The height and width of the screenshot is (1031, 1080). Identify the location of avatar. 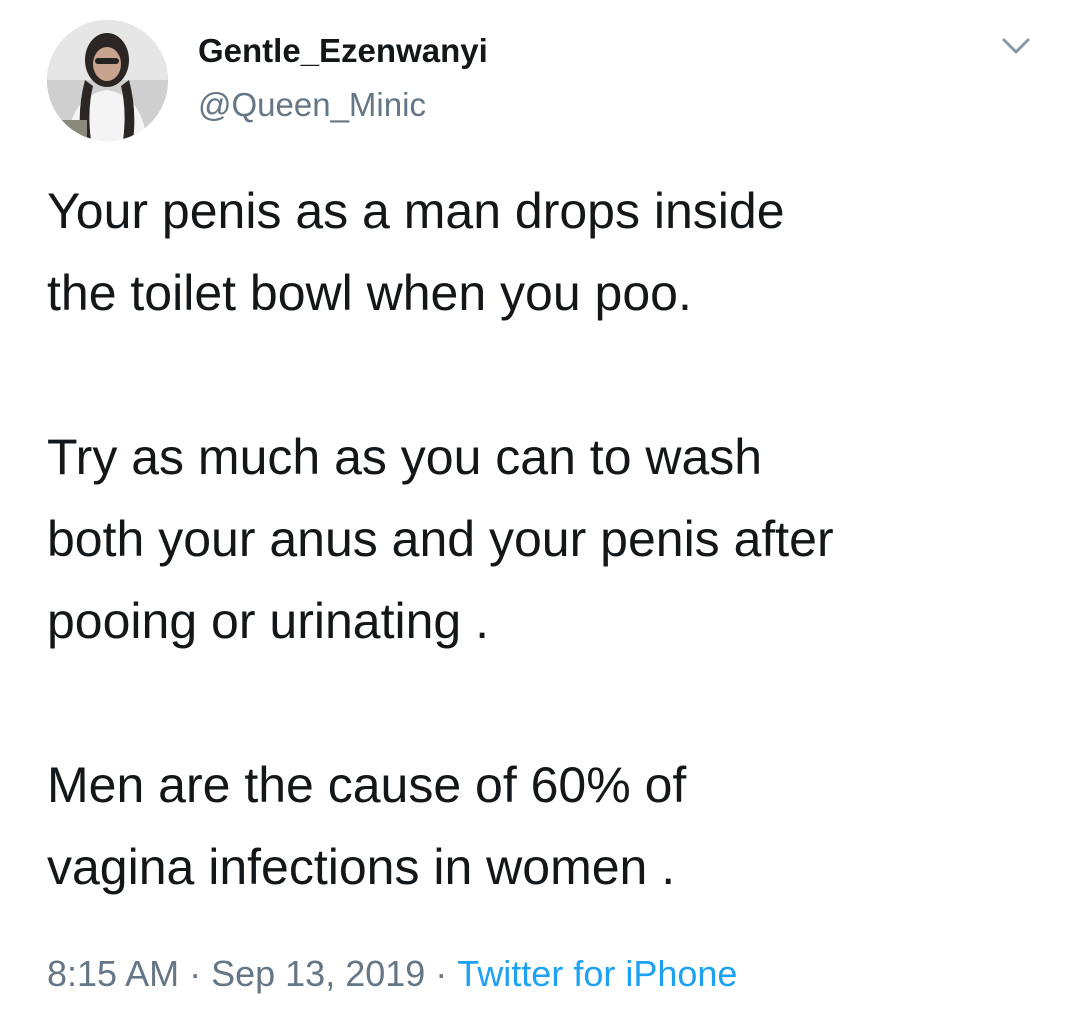
(107, 80).